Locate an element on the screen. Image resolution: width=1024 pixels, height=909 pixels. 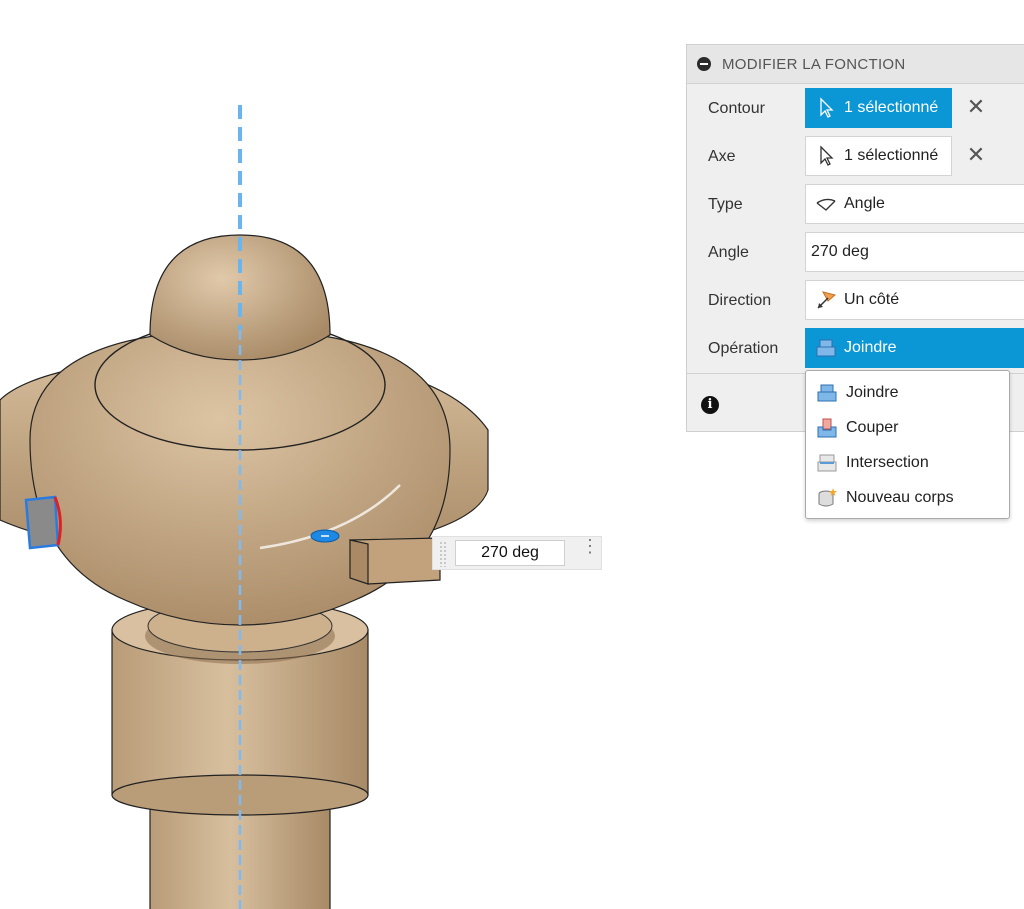
direction-dropdown: Un côté is located at coordinates (914, 300).